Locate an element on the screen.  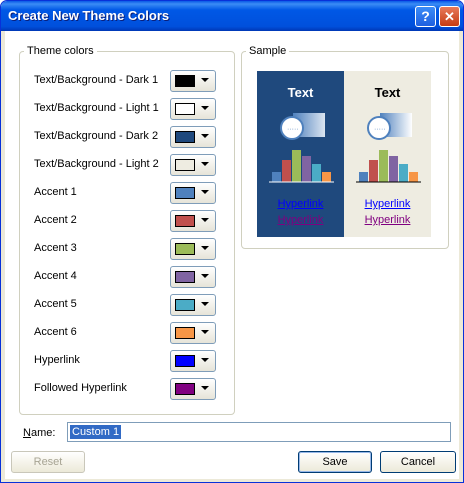
sample-dark-panel: Text ····· Hyperlink Hyperlink is located at coordinates (300, 154).